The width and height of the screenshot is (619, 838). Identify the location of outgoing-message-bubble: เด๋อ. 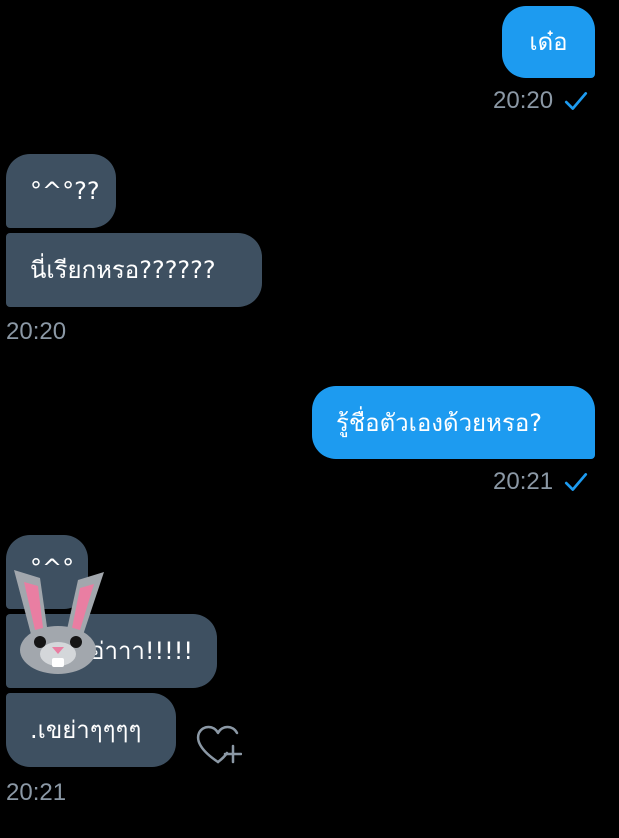
(548, 42).